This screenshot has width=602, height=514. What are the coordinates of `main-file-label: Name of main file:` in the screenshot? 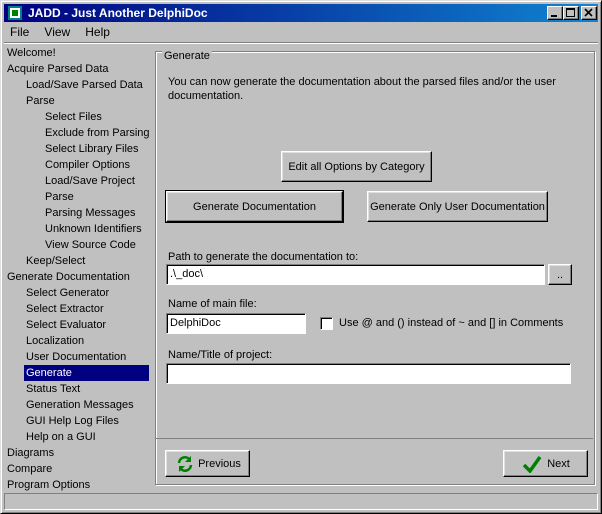 It's located at (212, 304).